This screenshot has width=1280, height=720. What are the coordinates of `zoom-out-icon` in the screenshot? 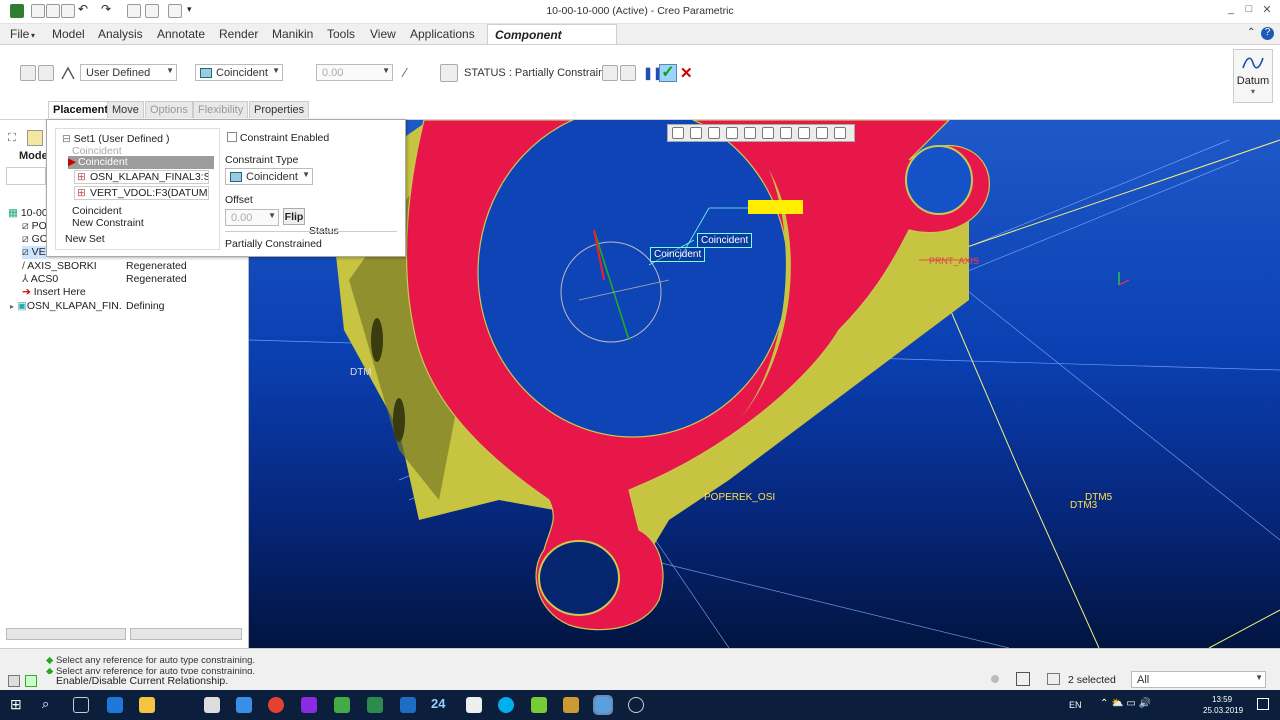 It's located at (714, 133).